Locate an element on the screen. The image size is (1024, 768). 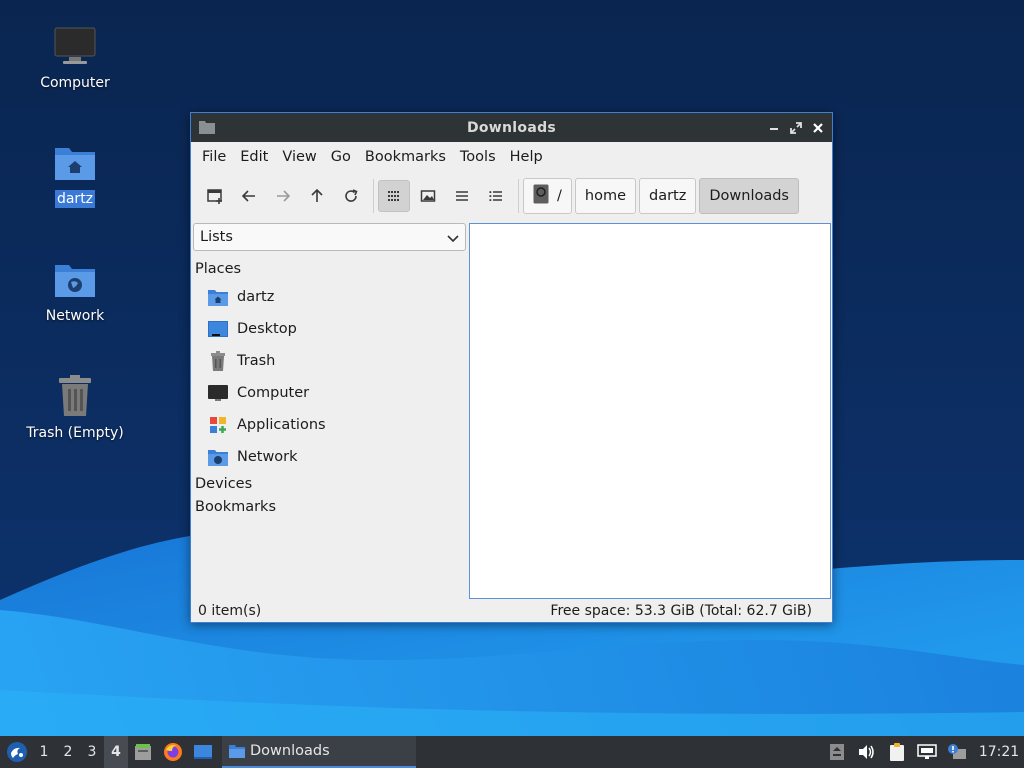
compact-view-button is located at coordinates (462, 196).